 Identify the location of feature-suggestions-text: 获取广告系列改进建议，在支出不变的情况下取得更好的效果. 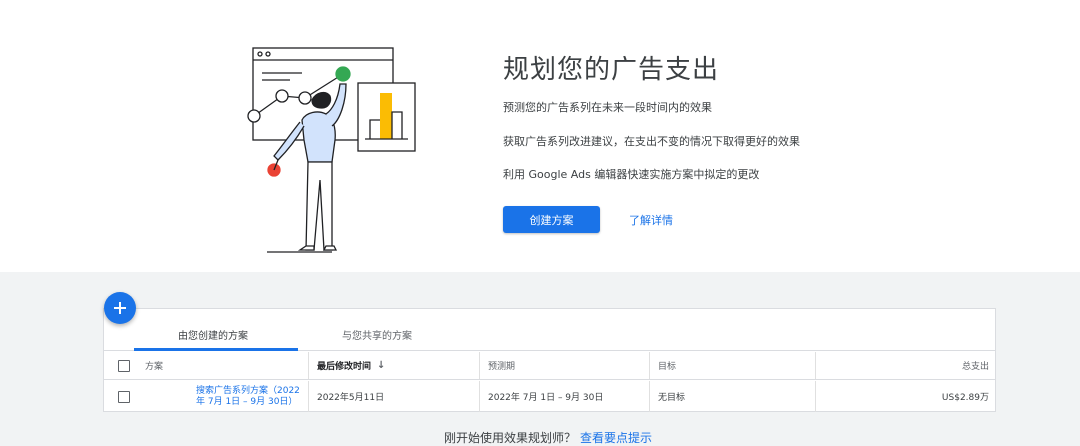
(651, 141).